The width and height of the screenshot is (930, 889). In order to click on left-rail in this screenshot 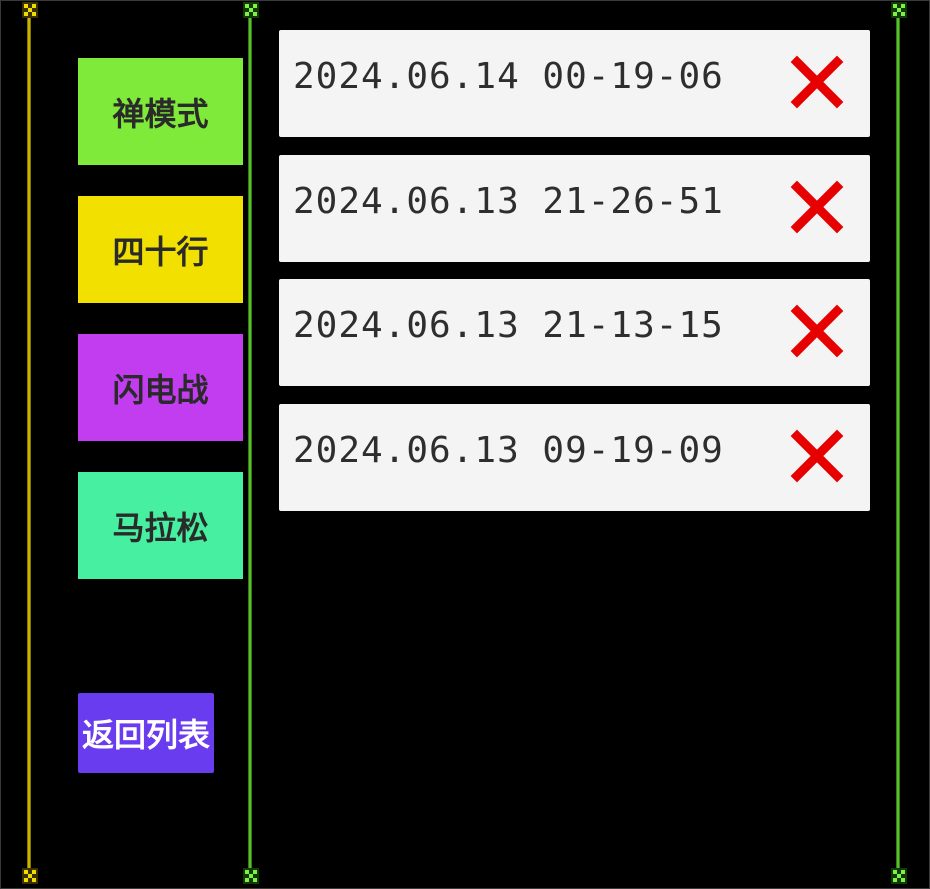, I will do `click(29, 444)`.